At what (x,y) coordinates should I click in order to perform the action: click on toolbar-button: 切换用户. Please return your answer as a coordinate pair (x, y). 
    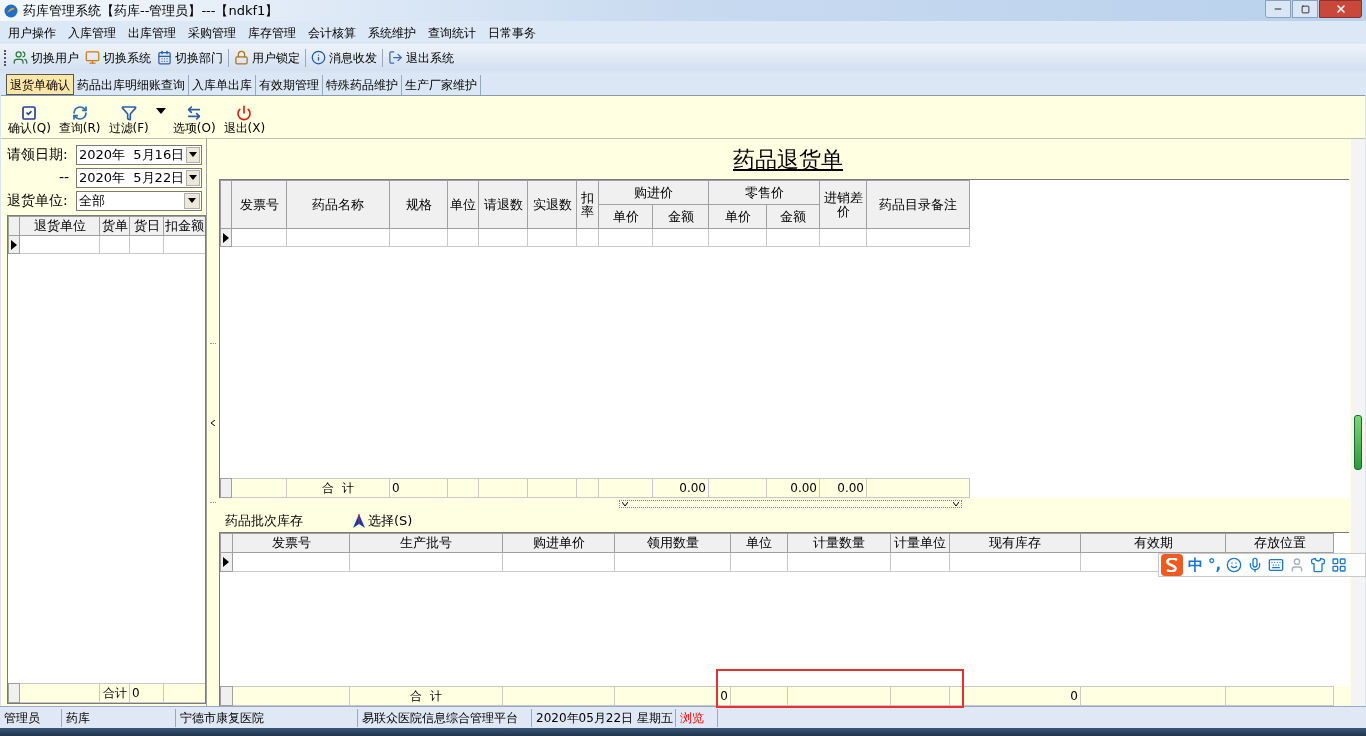
    Looking at the image, I should click on (46, 57).